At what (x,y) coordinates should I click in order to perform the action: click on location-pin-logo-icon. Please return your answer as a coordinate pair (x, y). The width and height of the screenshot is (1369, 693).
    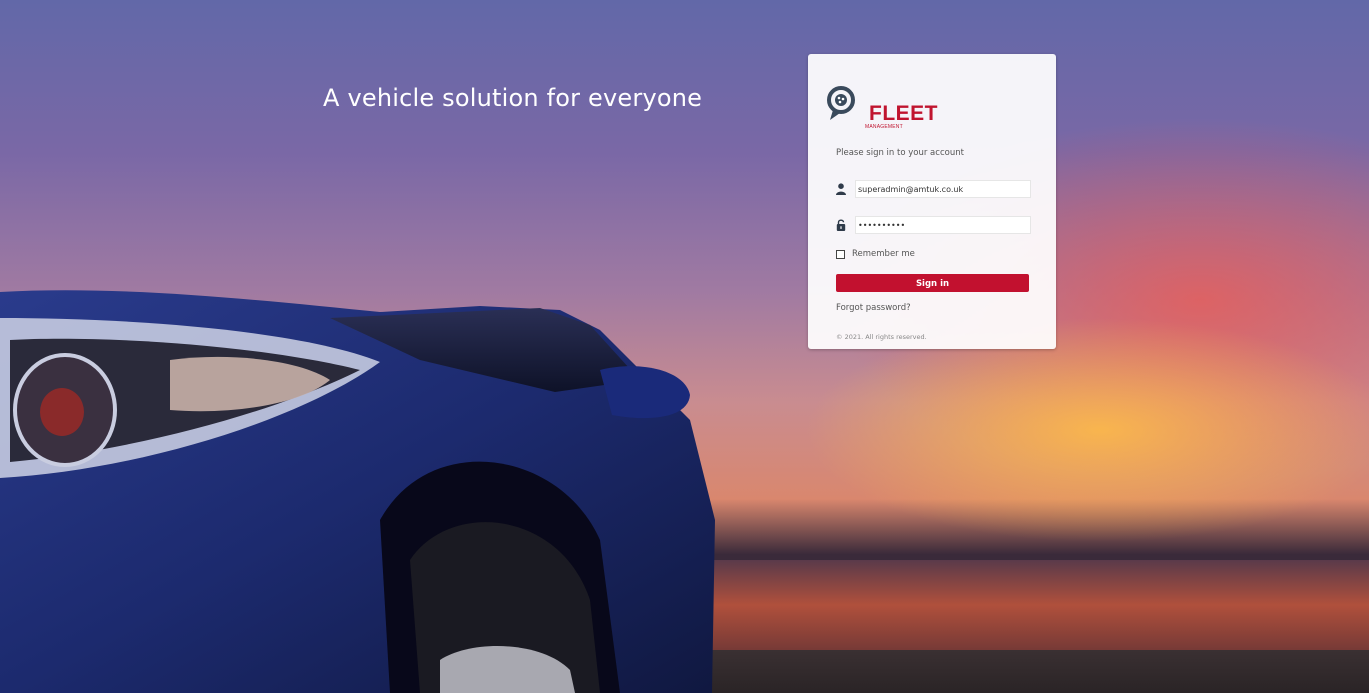
    Looking at the image, I should click on (841, 103).